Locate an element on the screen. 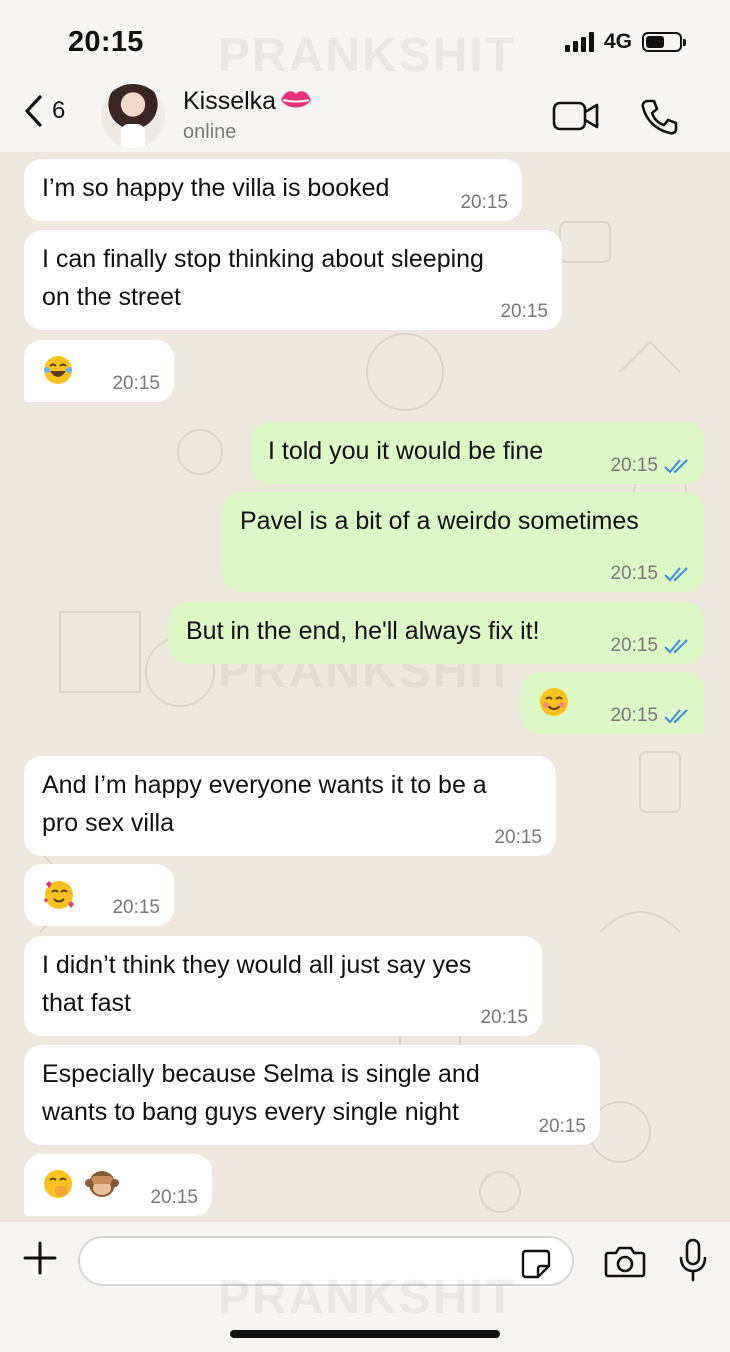 Image resolution: width=730 pixels, height=1352 pixels. video-call-button is located at coordinates (576, 118).